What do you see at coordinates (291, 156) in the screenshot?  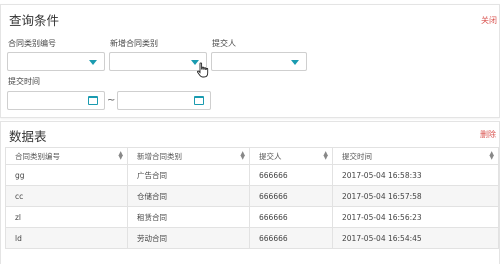 I see `column-header: 提交人 ▲ ▼` at bounding box center [291, 156].